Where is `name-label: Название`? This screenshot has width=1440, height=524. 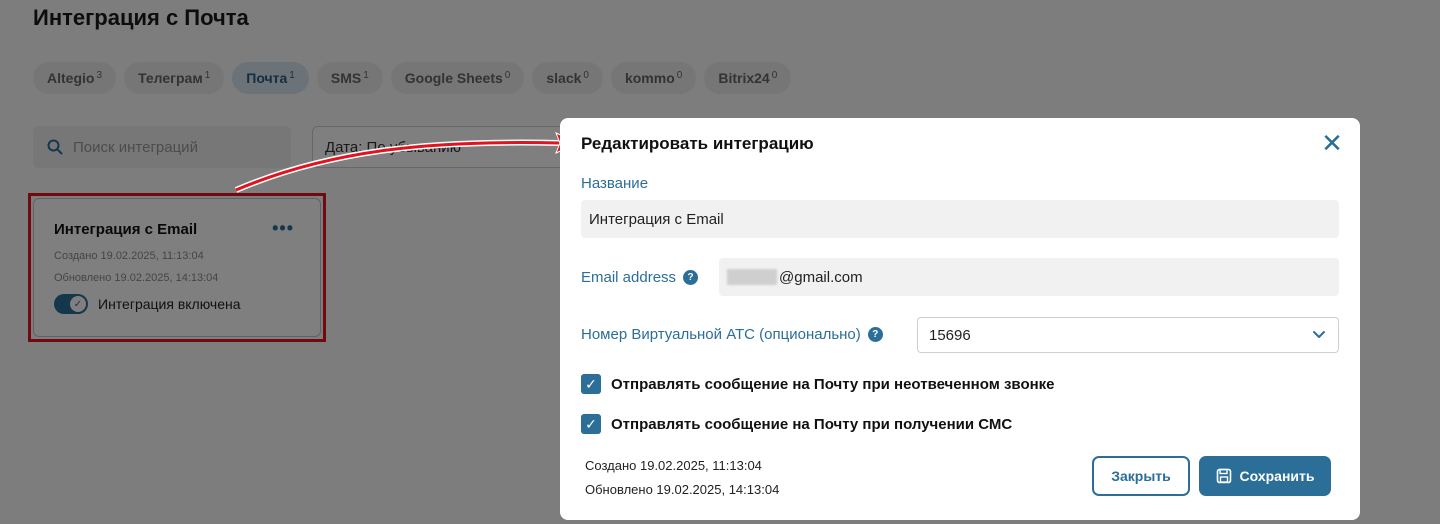
name-label: Название is located at coordinates (614, 183).